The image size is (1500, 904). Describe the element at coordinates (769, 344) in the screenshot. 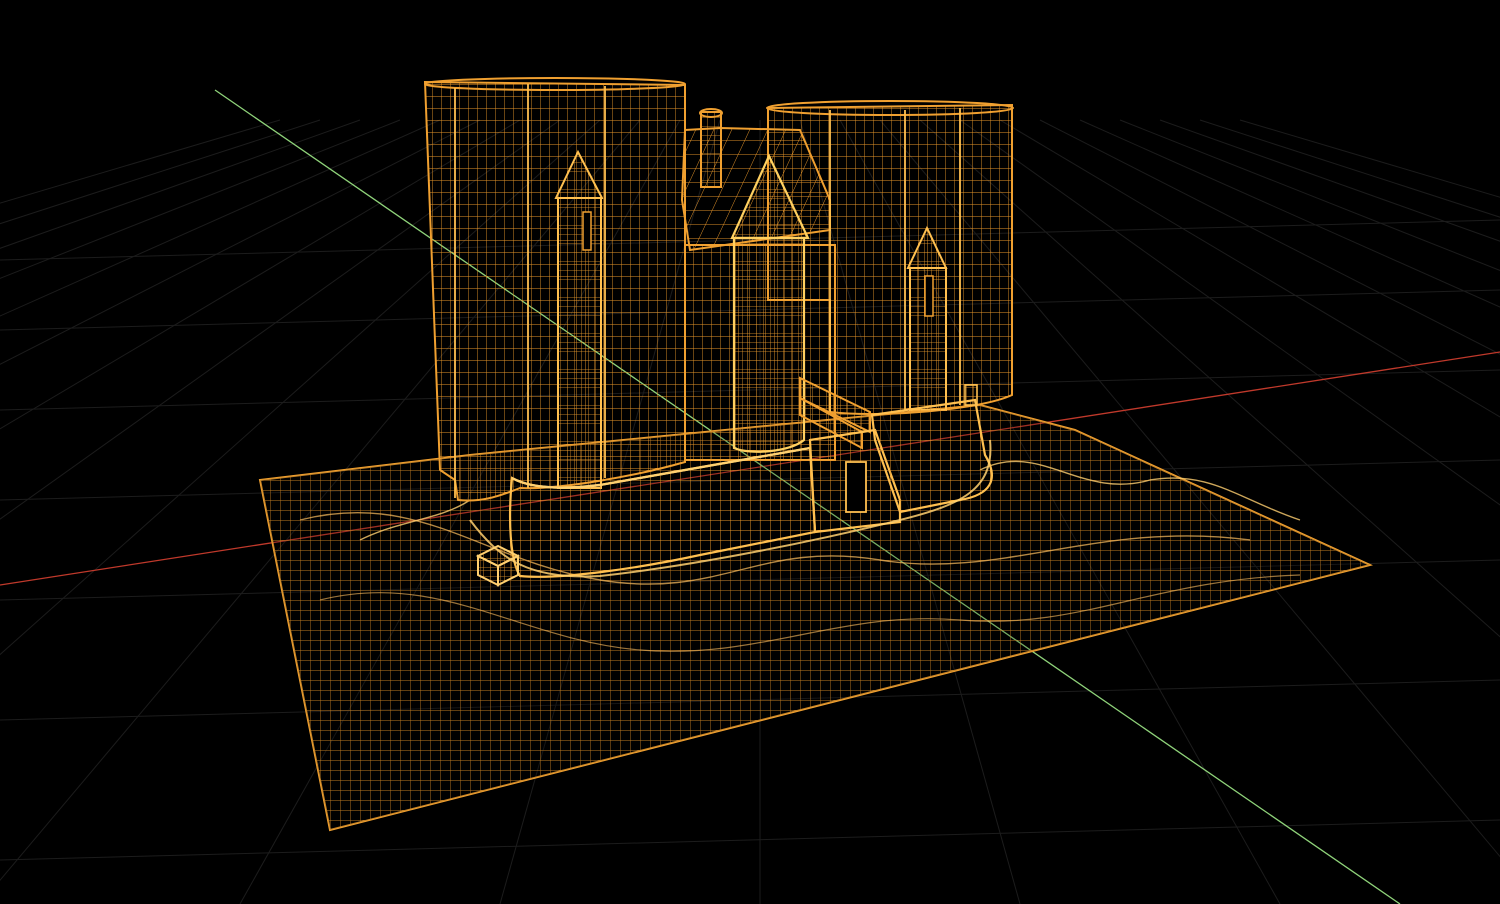

I see `center-turret-body` at that location.